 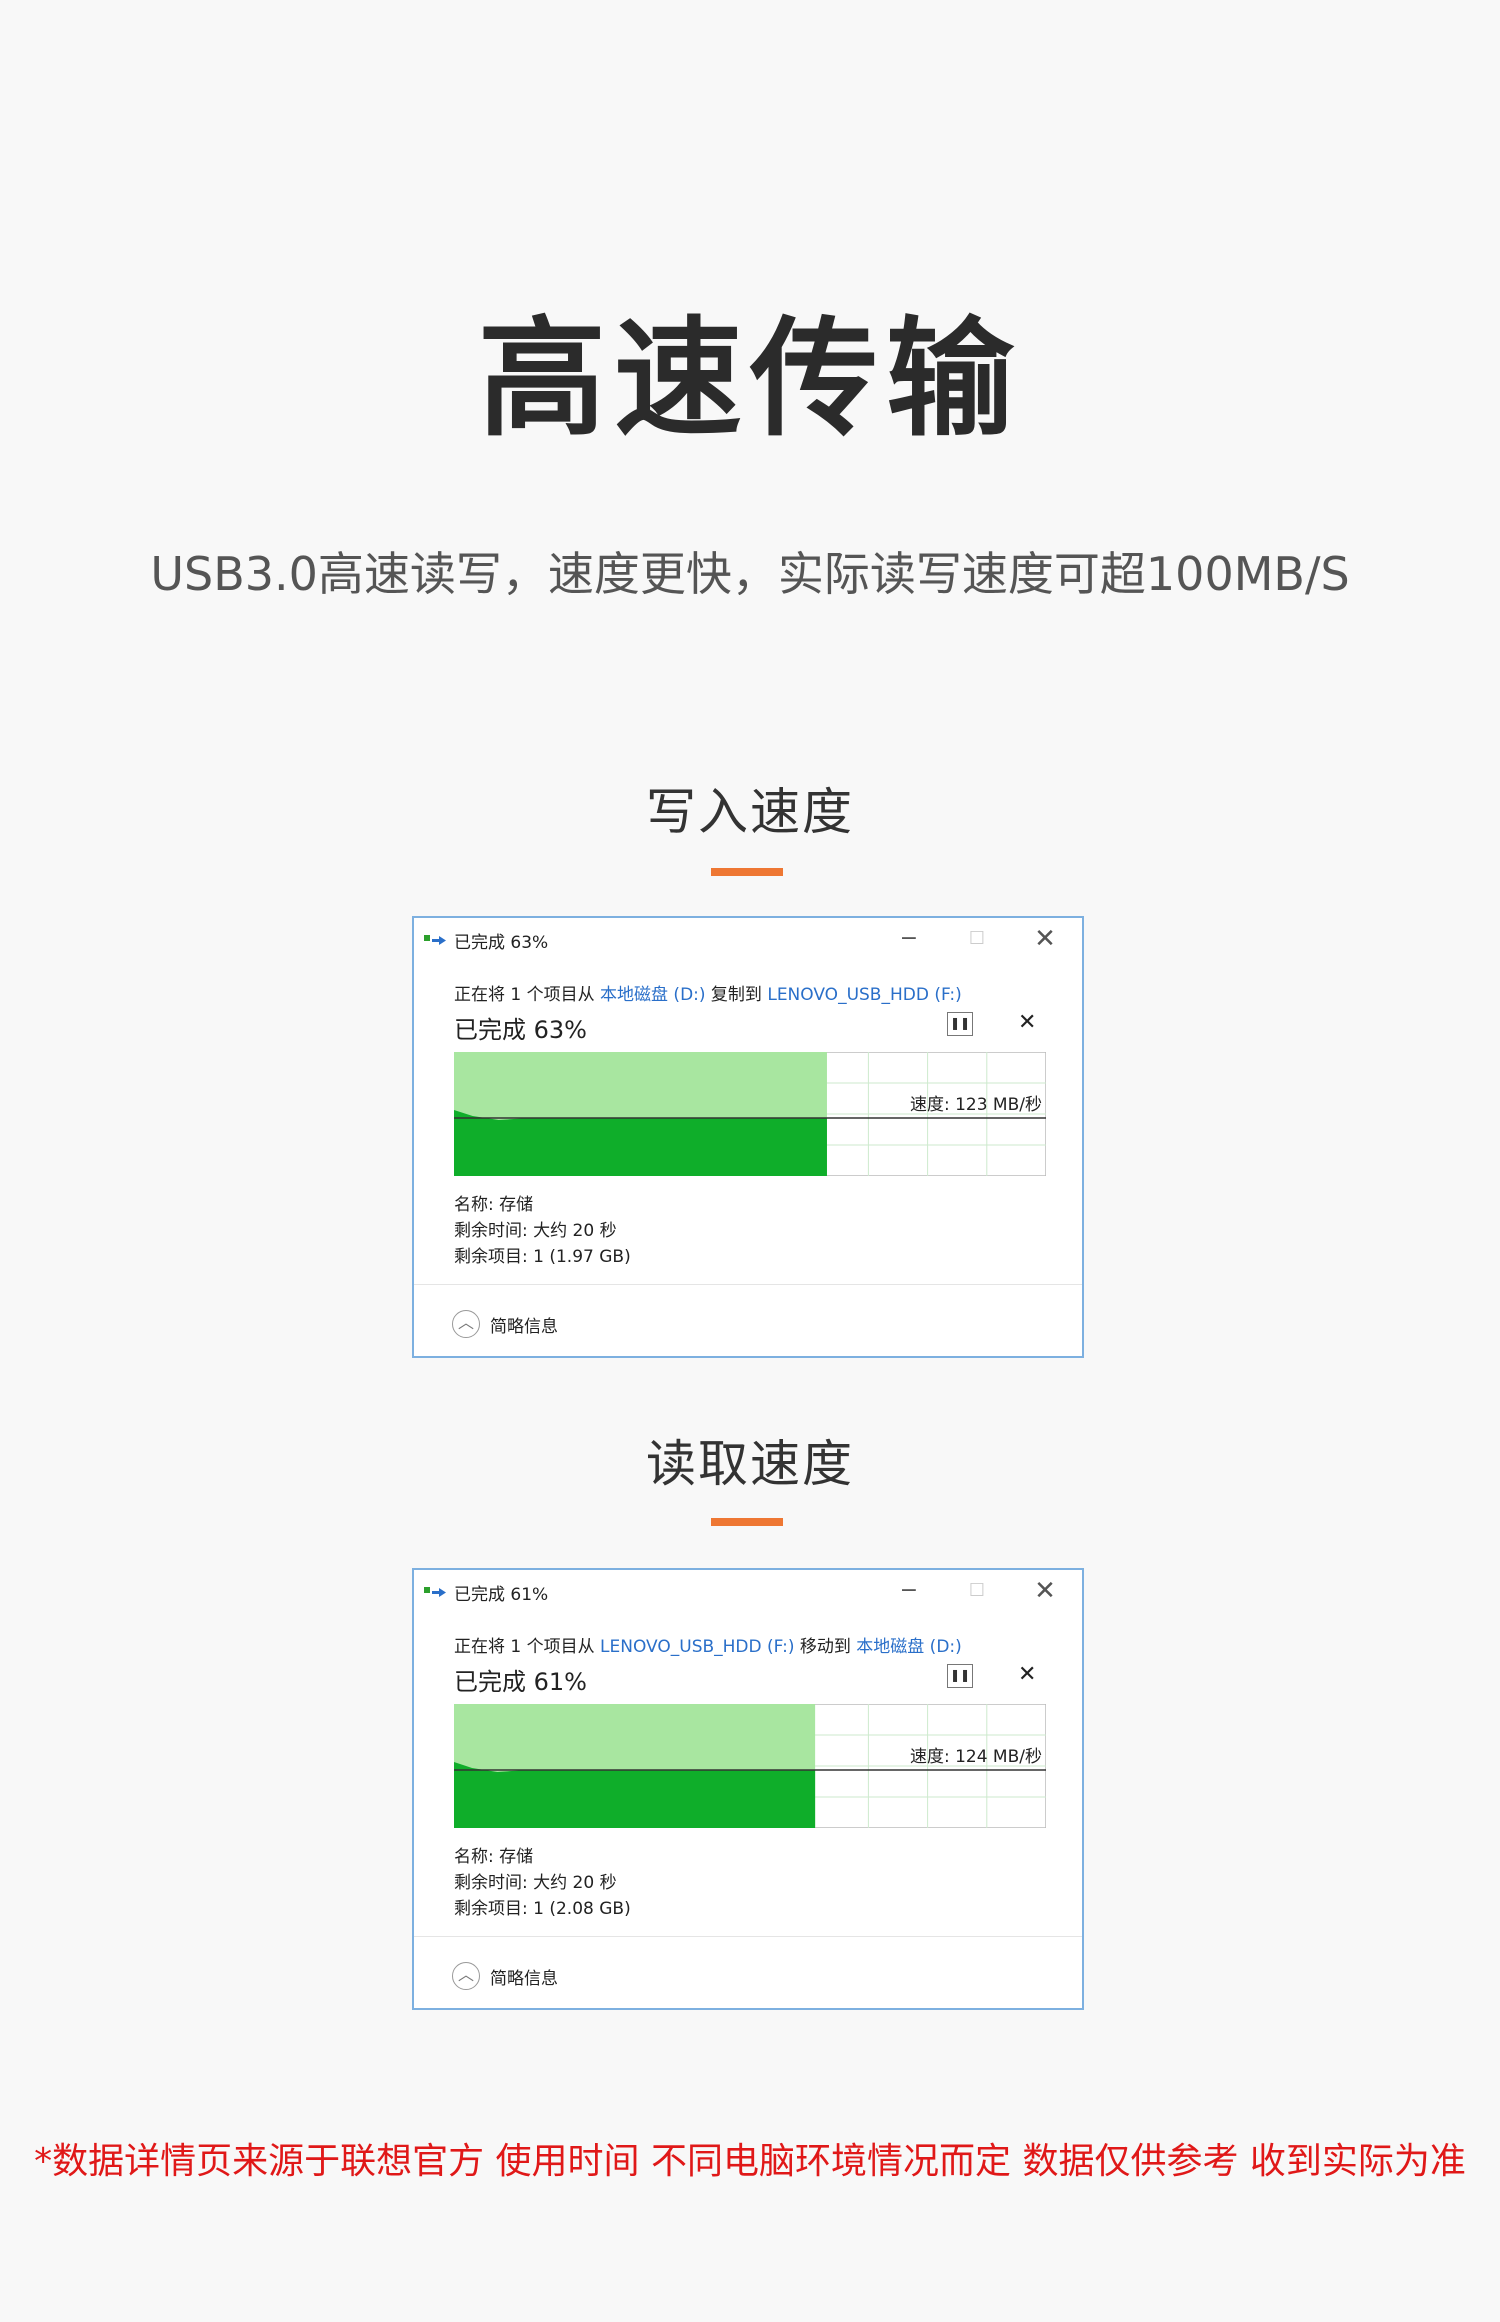 What do you see at coordinates (542, 1909) in the screenshot?
I see `items-remaining-label: 剩余项目: 1 (2.08 GB)` at bounding box center [542, 1909].